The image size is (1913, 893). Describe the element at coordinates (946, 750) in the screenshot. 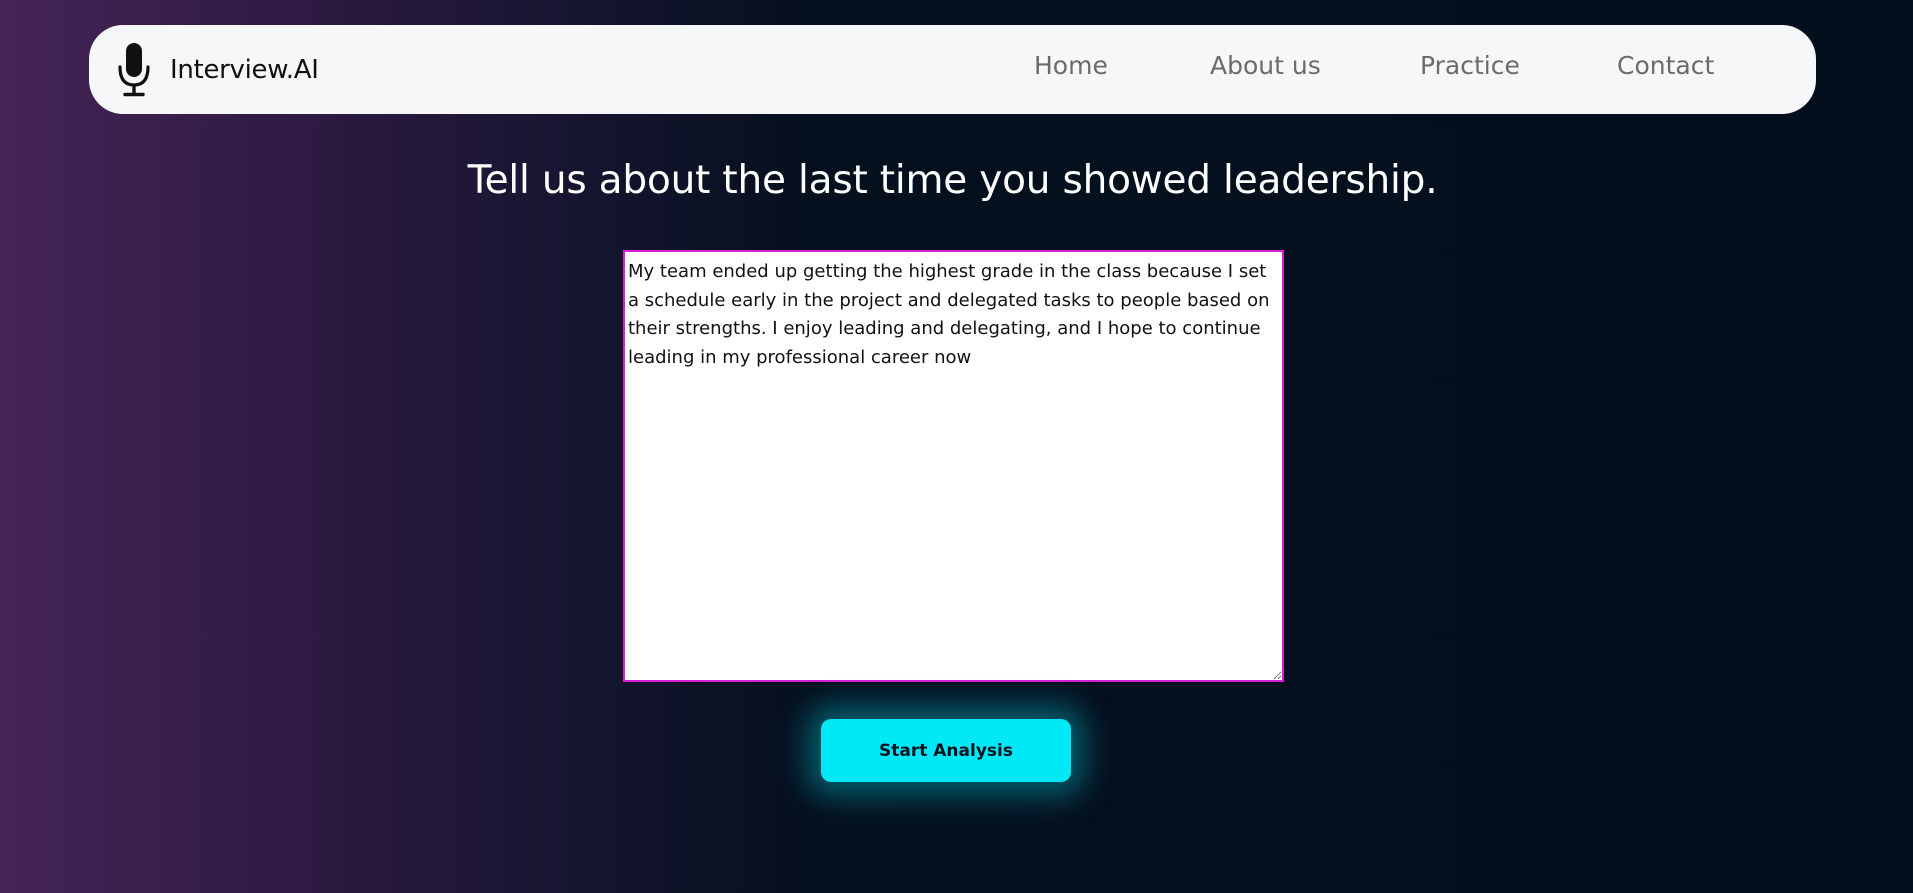

I see `start-analysis-button: Start Analysis` at that location.